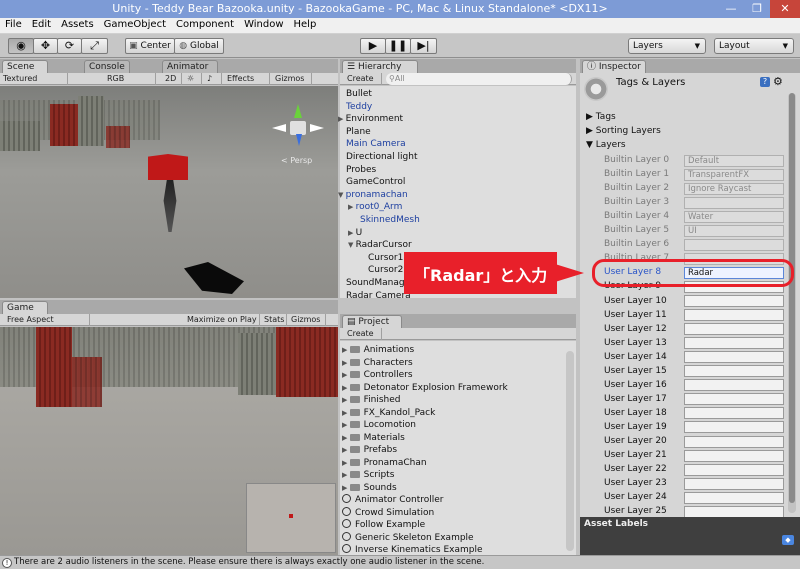  Describe the element at coordinates (423, 46) in the screenshot. I see `step-button: ▶|` at that location.